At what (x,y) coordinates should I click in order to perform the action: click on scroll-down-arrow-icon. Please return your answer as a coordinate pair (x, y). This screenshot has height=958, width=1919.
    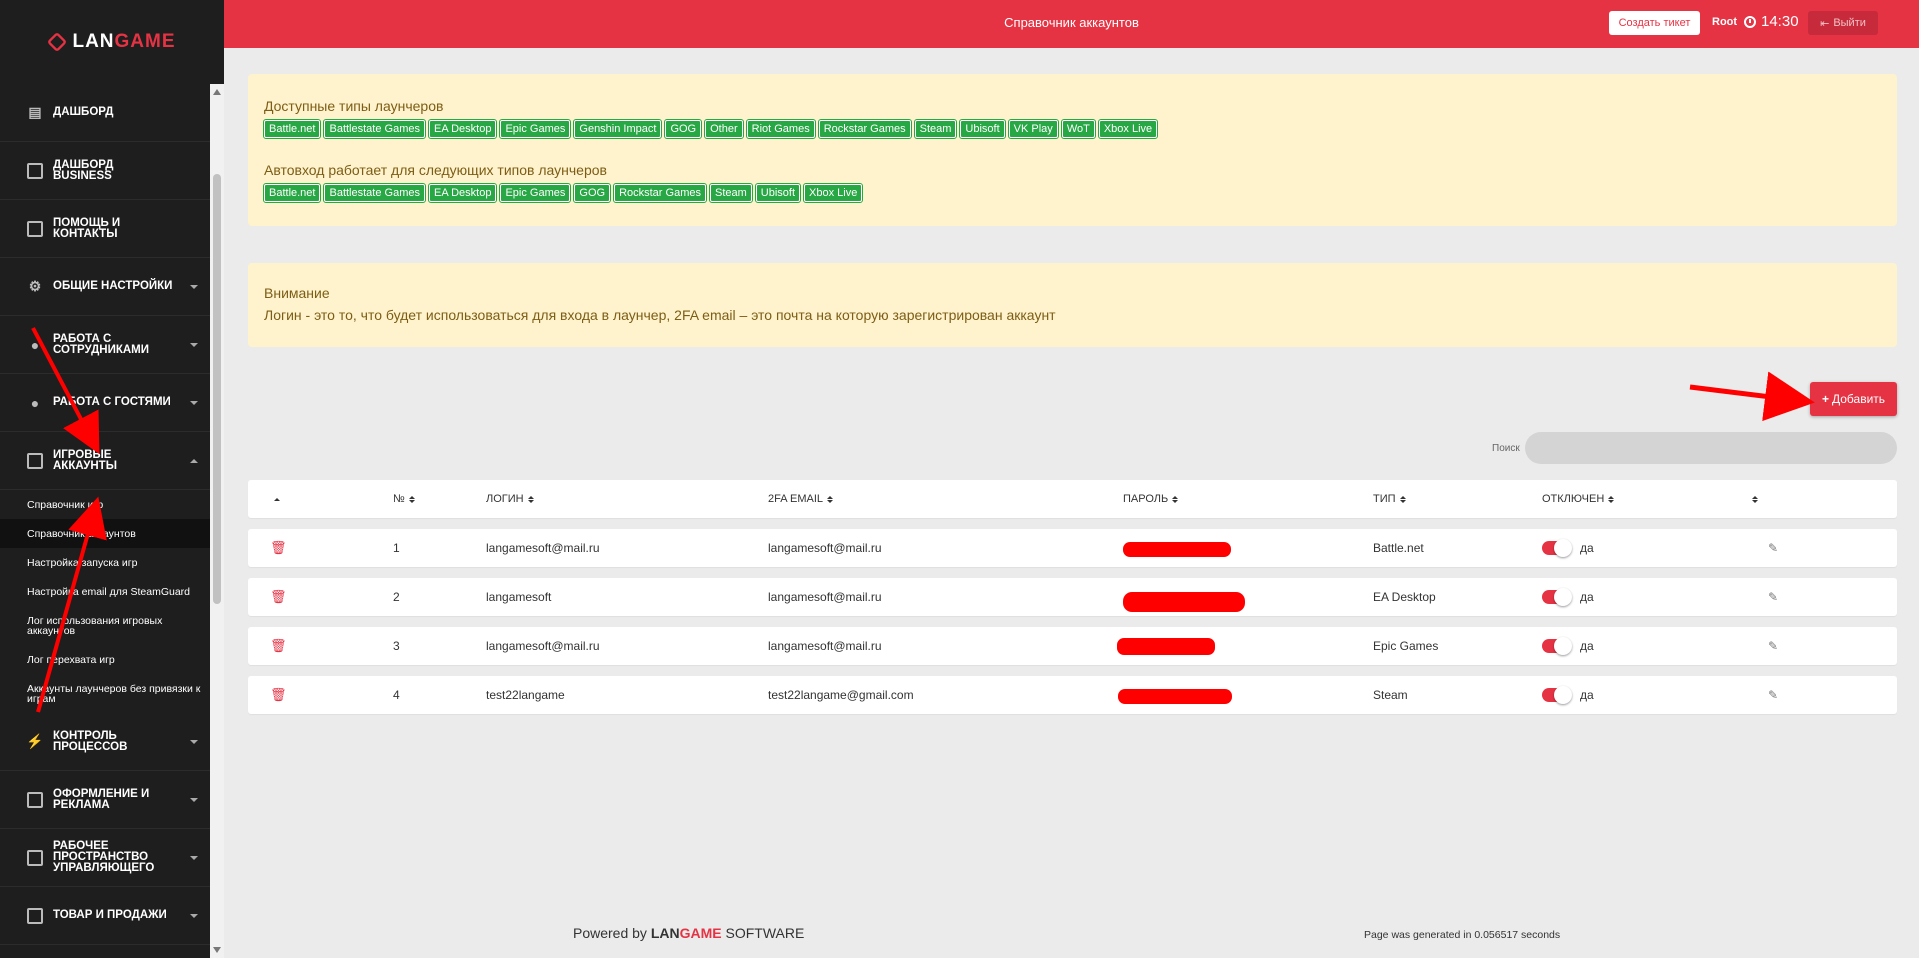
    Looking at the image, I should click on (217, 950).